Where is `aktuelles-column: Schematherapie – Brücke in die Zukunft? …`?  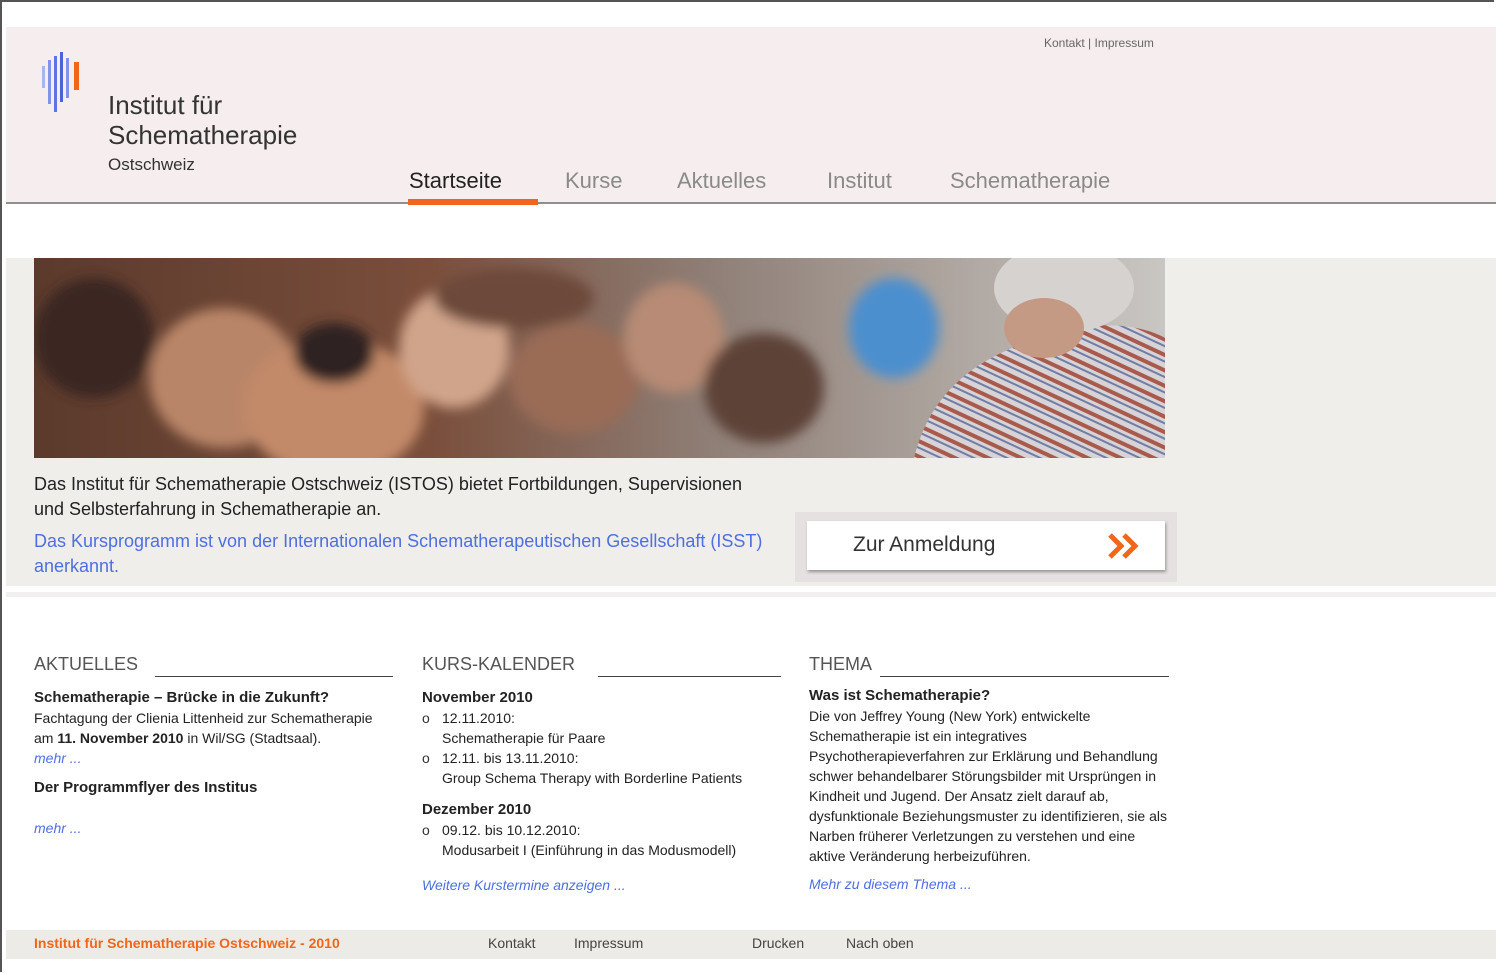 aktuelles-column: Schematherapie – Brücke in die Zukunft? … is located at coordinates (209, 763).